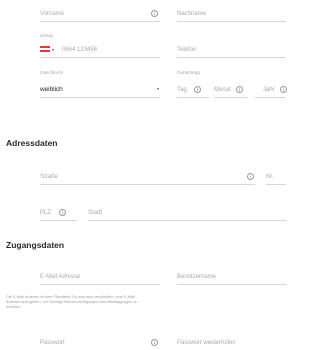 Image resolution: width=320 pixels, height=350 pixels. Describe the element at coordinates (80, 50) in the screenshot. I see `phone-placeholder: 0664 123456` at that location.